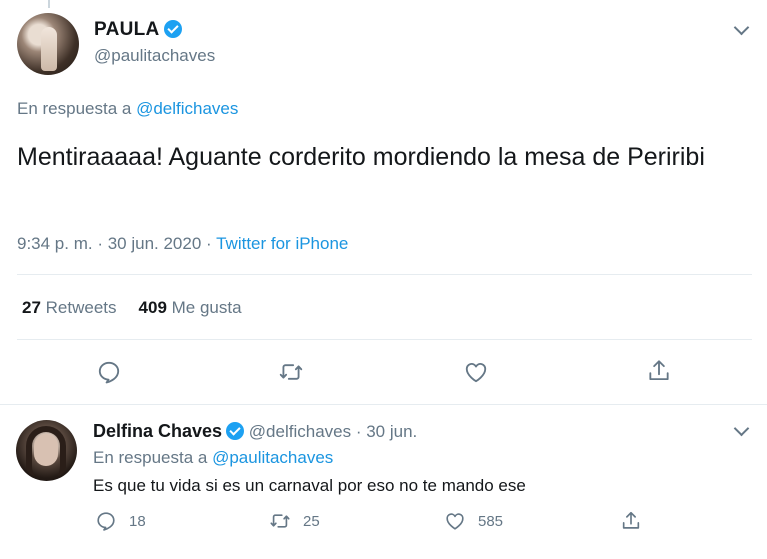  What do you see at coordinates (384, 431) in the screenshot?
I see `reply-date: · 30 jun.` at bounding box center [384, 431].